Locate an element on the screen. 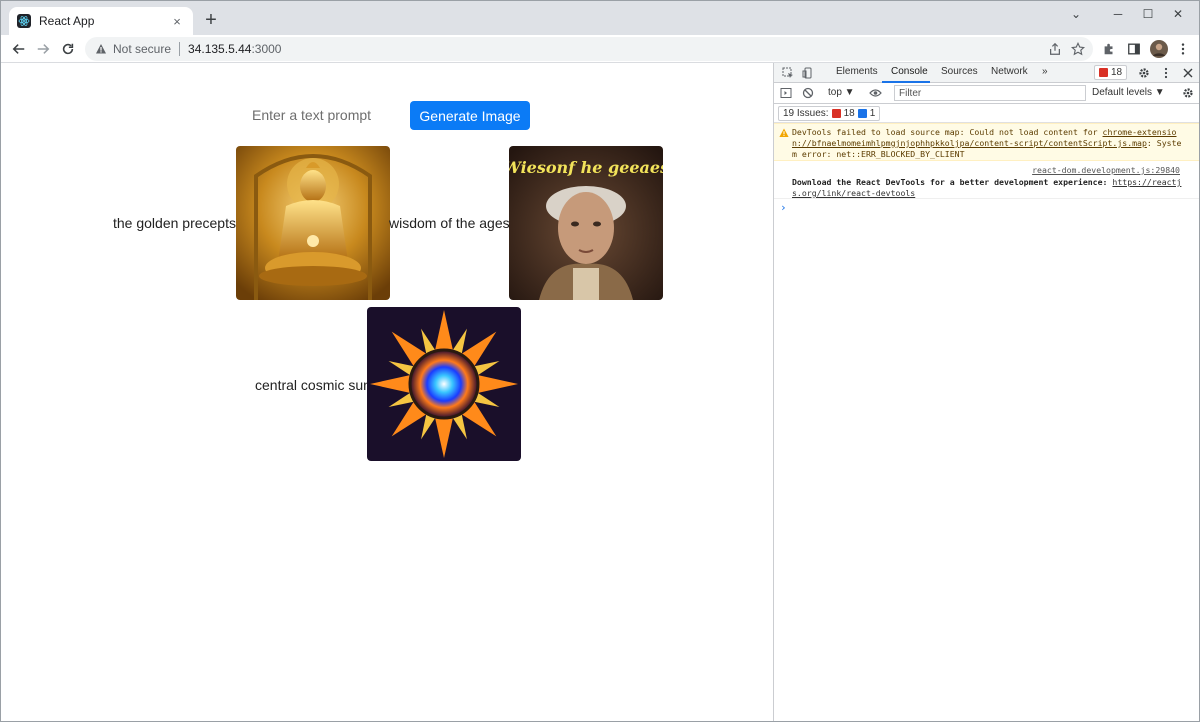 Image resolution: width=1200 pixels, height=722 pixels. reload-icon is located at coordinates (68, 49).